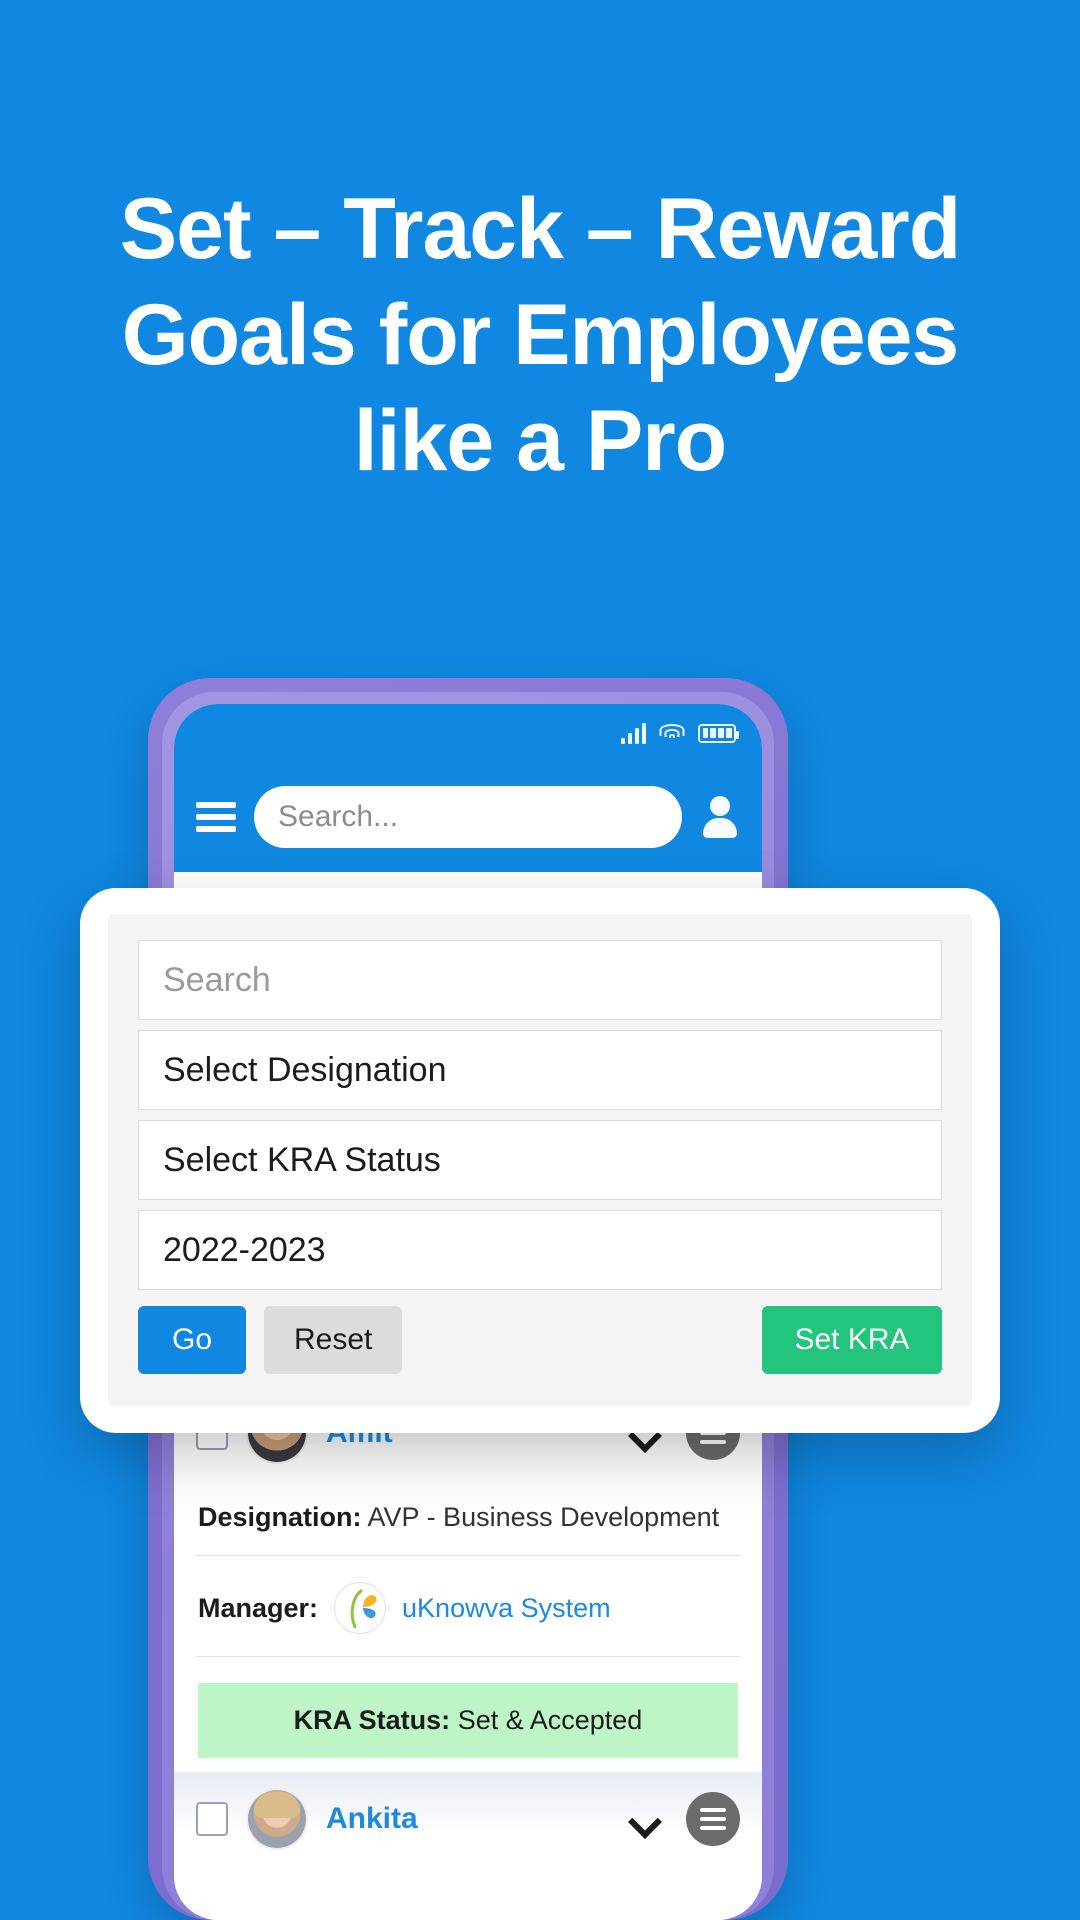  Describe the element at coordinates (192, 1340) in the screenshot. I see `go-button: Go` at that location.